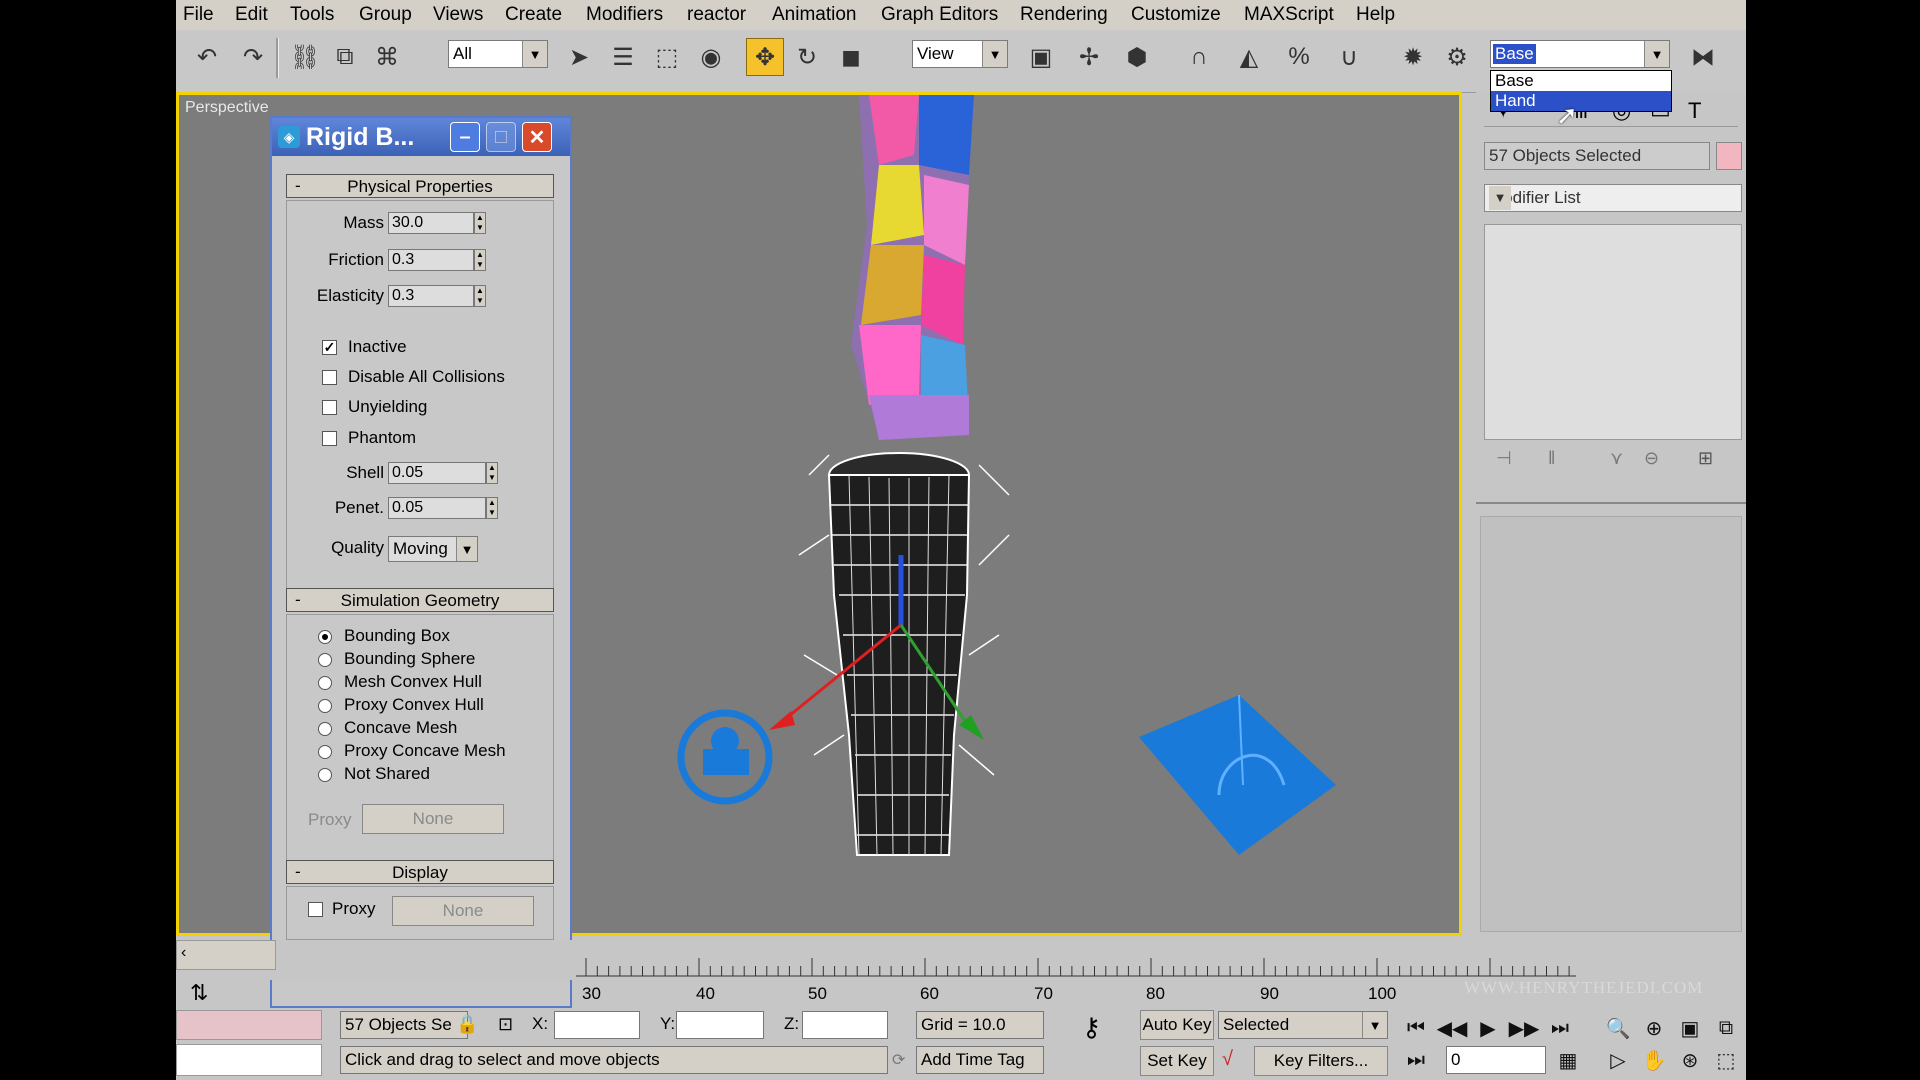  What do you see at coordinates (329, 347) in the screenshot?
I see `inactive-checkbox: ✓` at bounding box center [329, 347].